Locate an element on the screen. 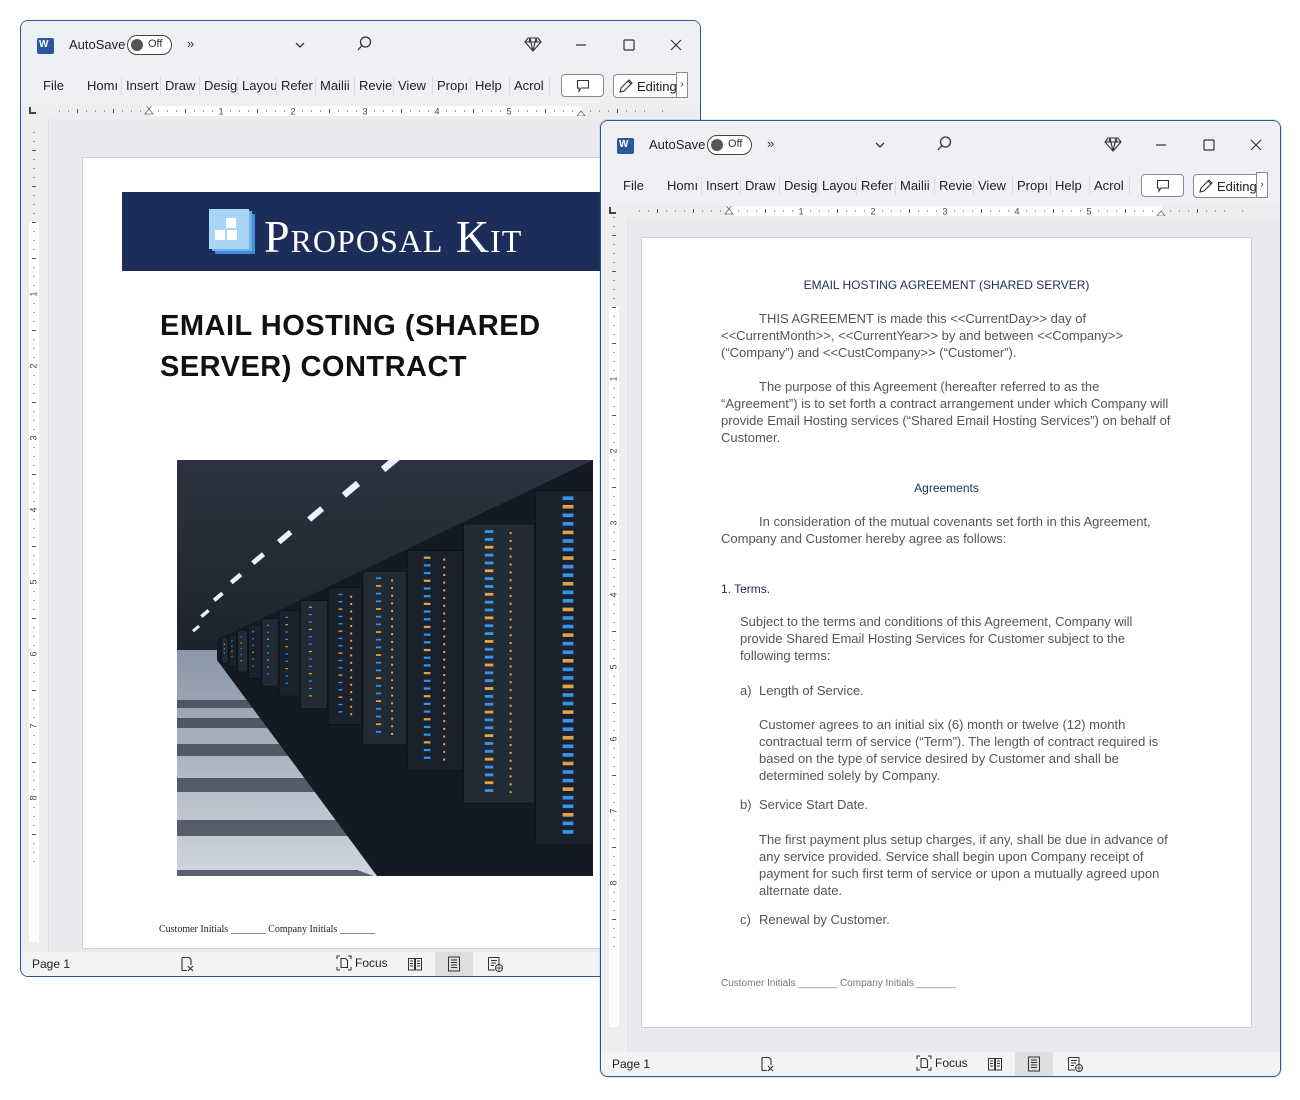  agreements-heading: Agreements is located at coordinates (946, 488).